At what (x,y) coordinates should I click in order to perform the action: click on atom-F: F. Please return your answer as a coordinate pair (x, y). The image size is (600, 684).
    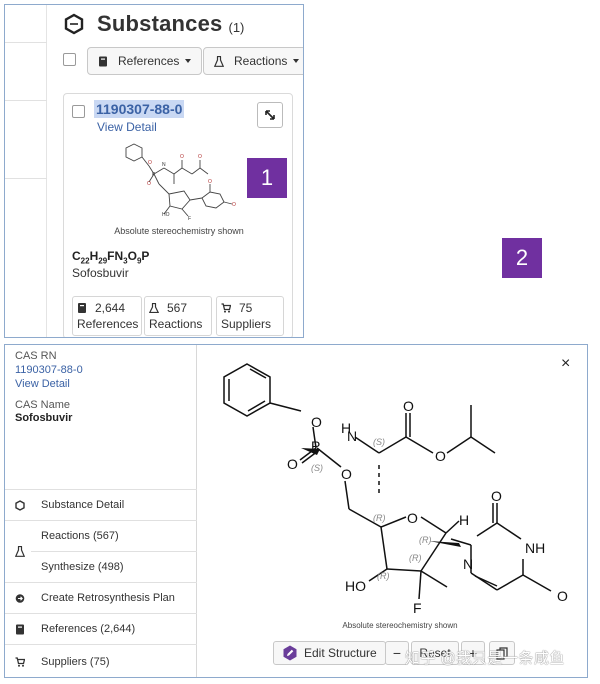
    Looking at the image, I should click on (417, 608).